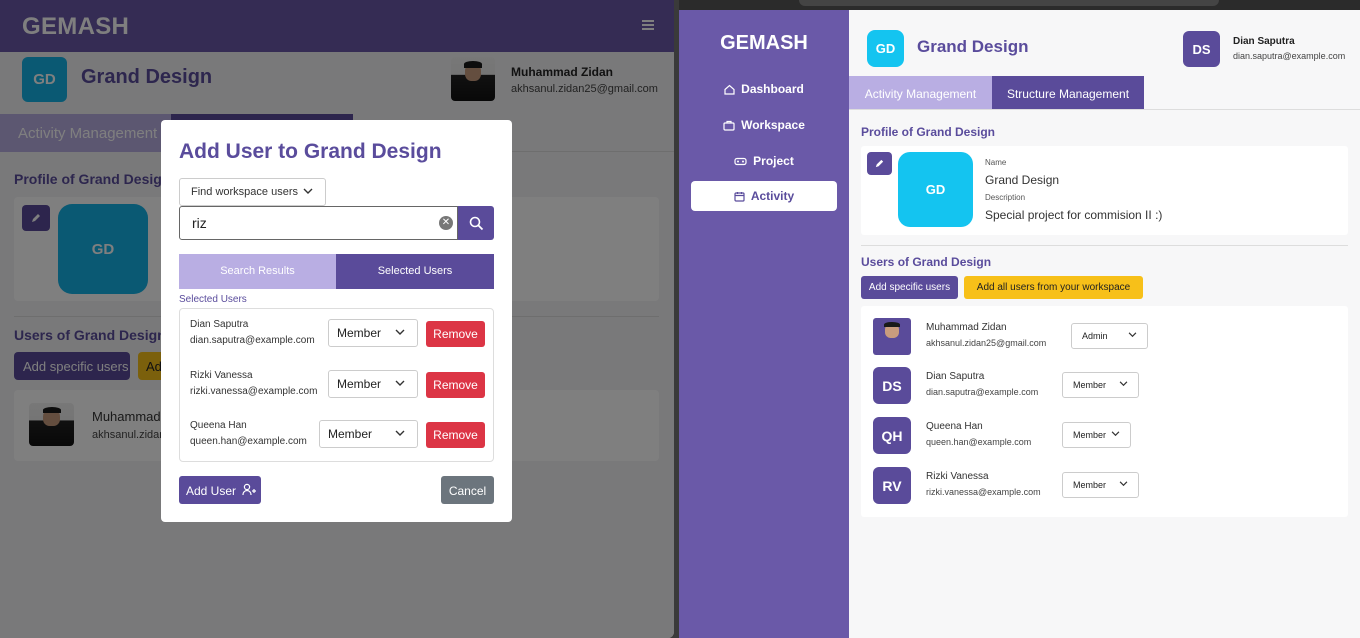 The height and width of the screenshot is (638, 1360). Describe the element at coordinates (467, 490) in the screenshot. I see `cancel-button: Cancel` at that location.